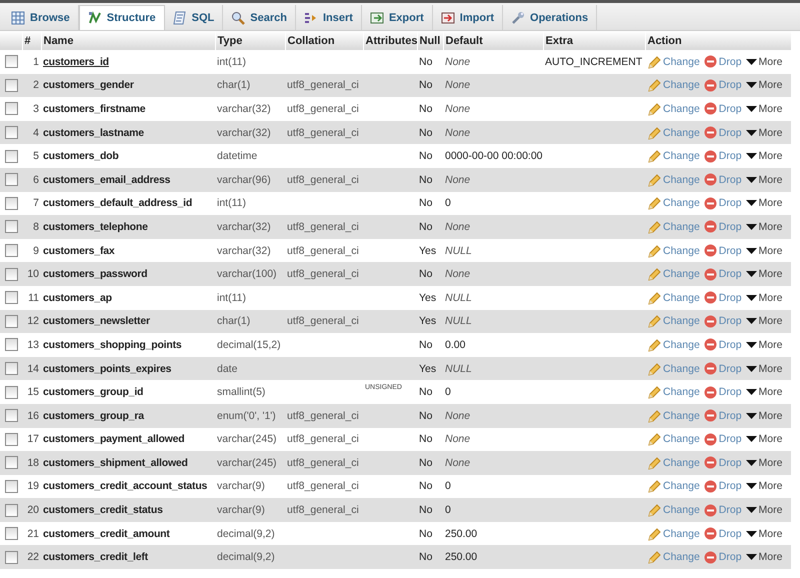  I want to click on caret-icon, so click(751, 557).